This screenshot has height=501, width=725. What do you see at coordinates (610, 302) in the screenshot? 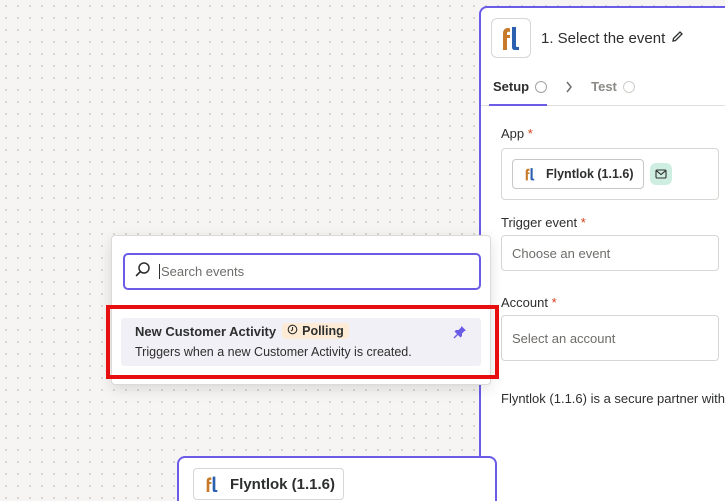
I see `account-label: Account *` at bounding box center [610, 302].